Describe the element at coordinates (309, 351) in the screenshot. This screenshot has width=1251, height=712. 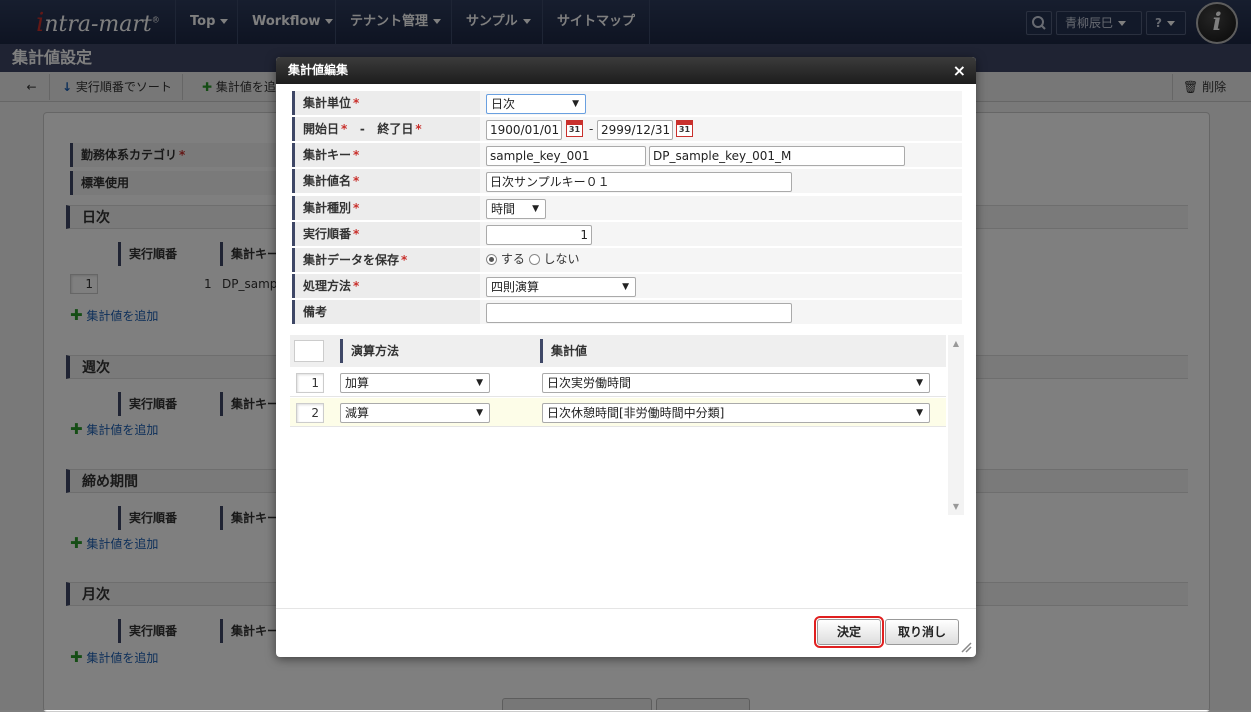
I see `select-all-cell` at that location.